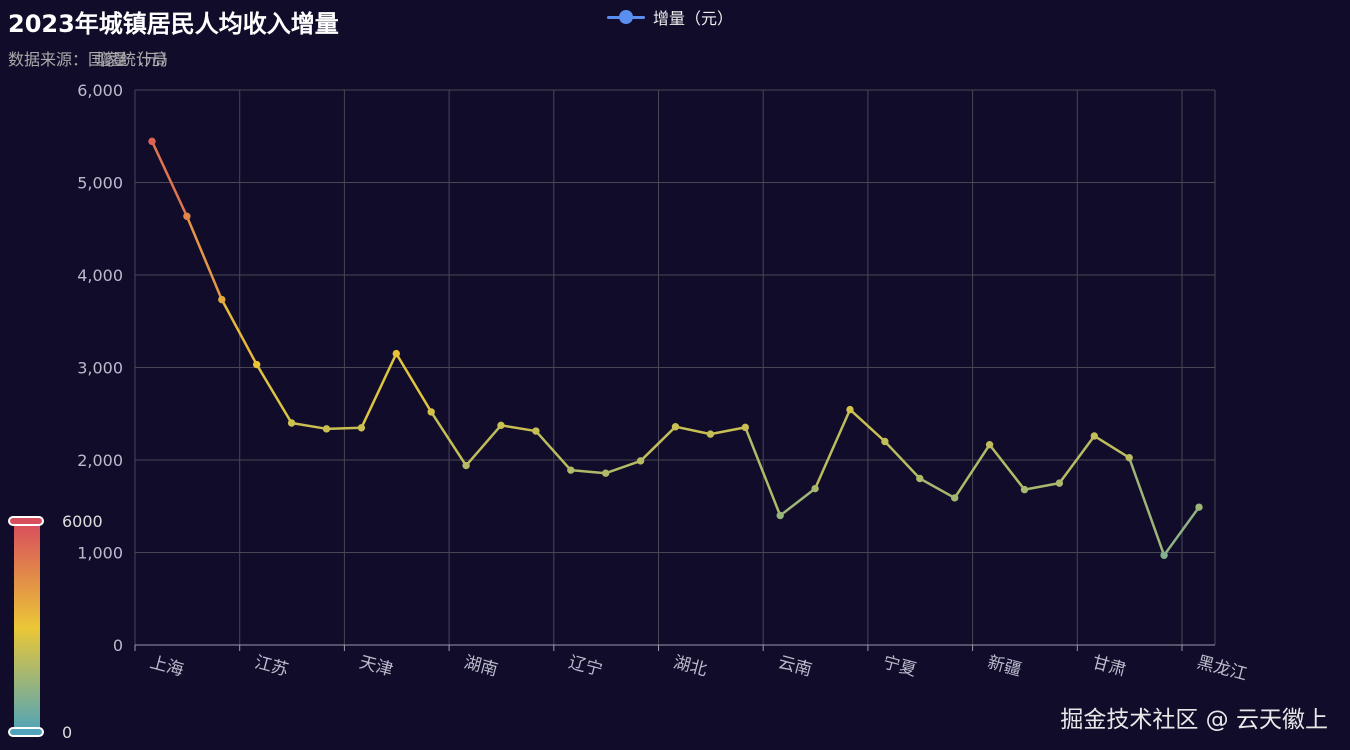 The width and height of the screenshot is (1350, 750). What do you see at coordinates (100, 368) in the screenshot?
I see `y-tick-label: 3,000` at bounding box center [100, 368].